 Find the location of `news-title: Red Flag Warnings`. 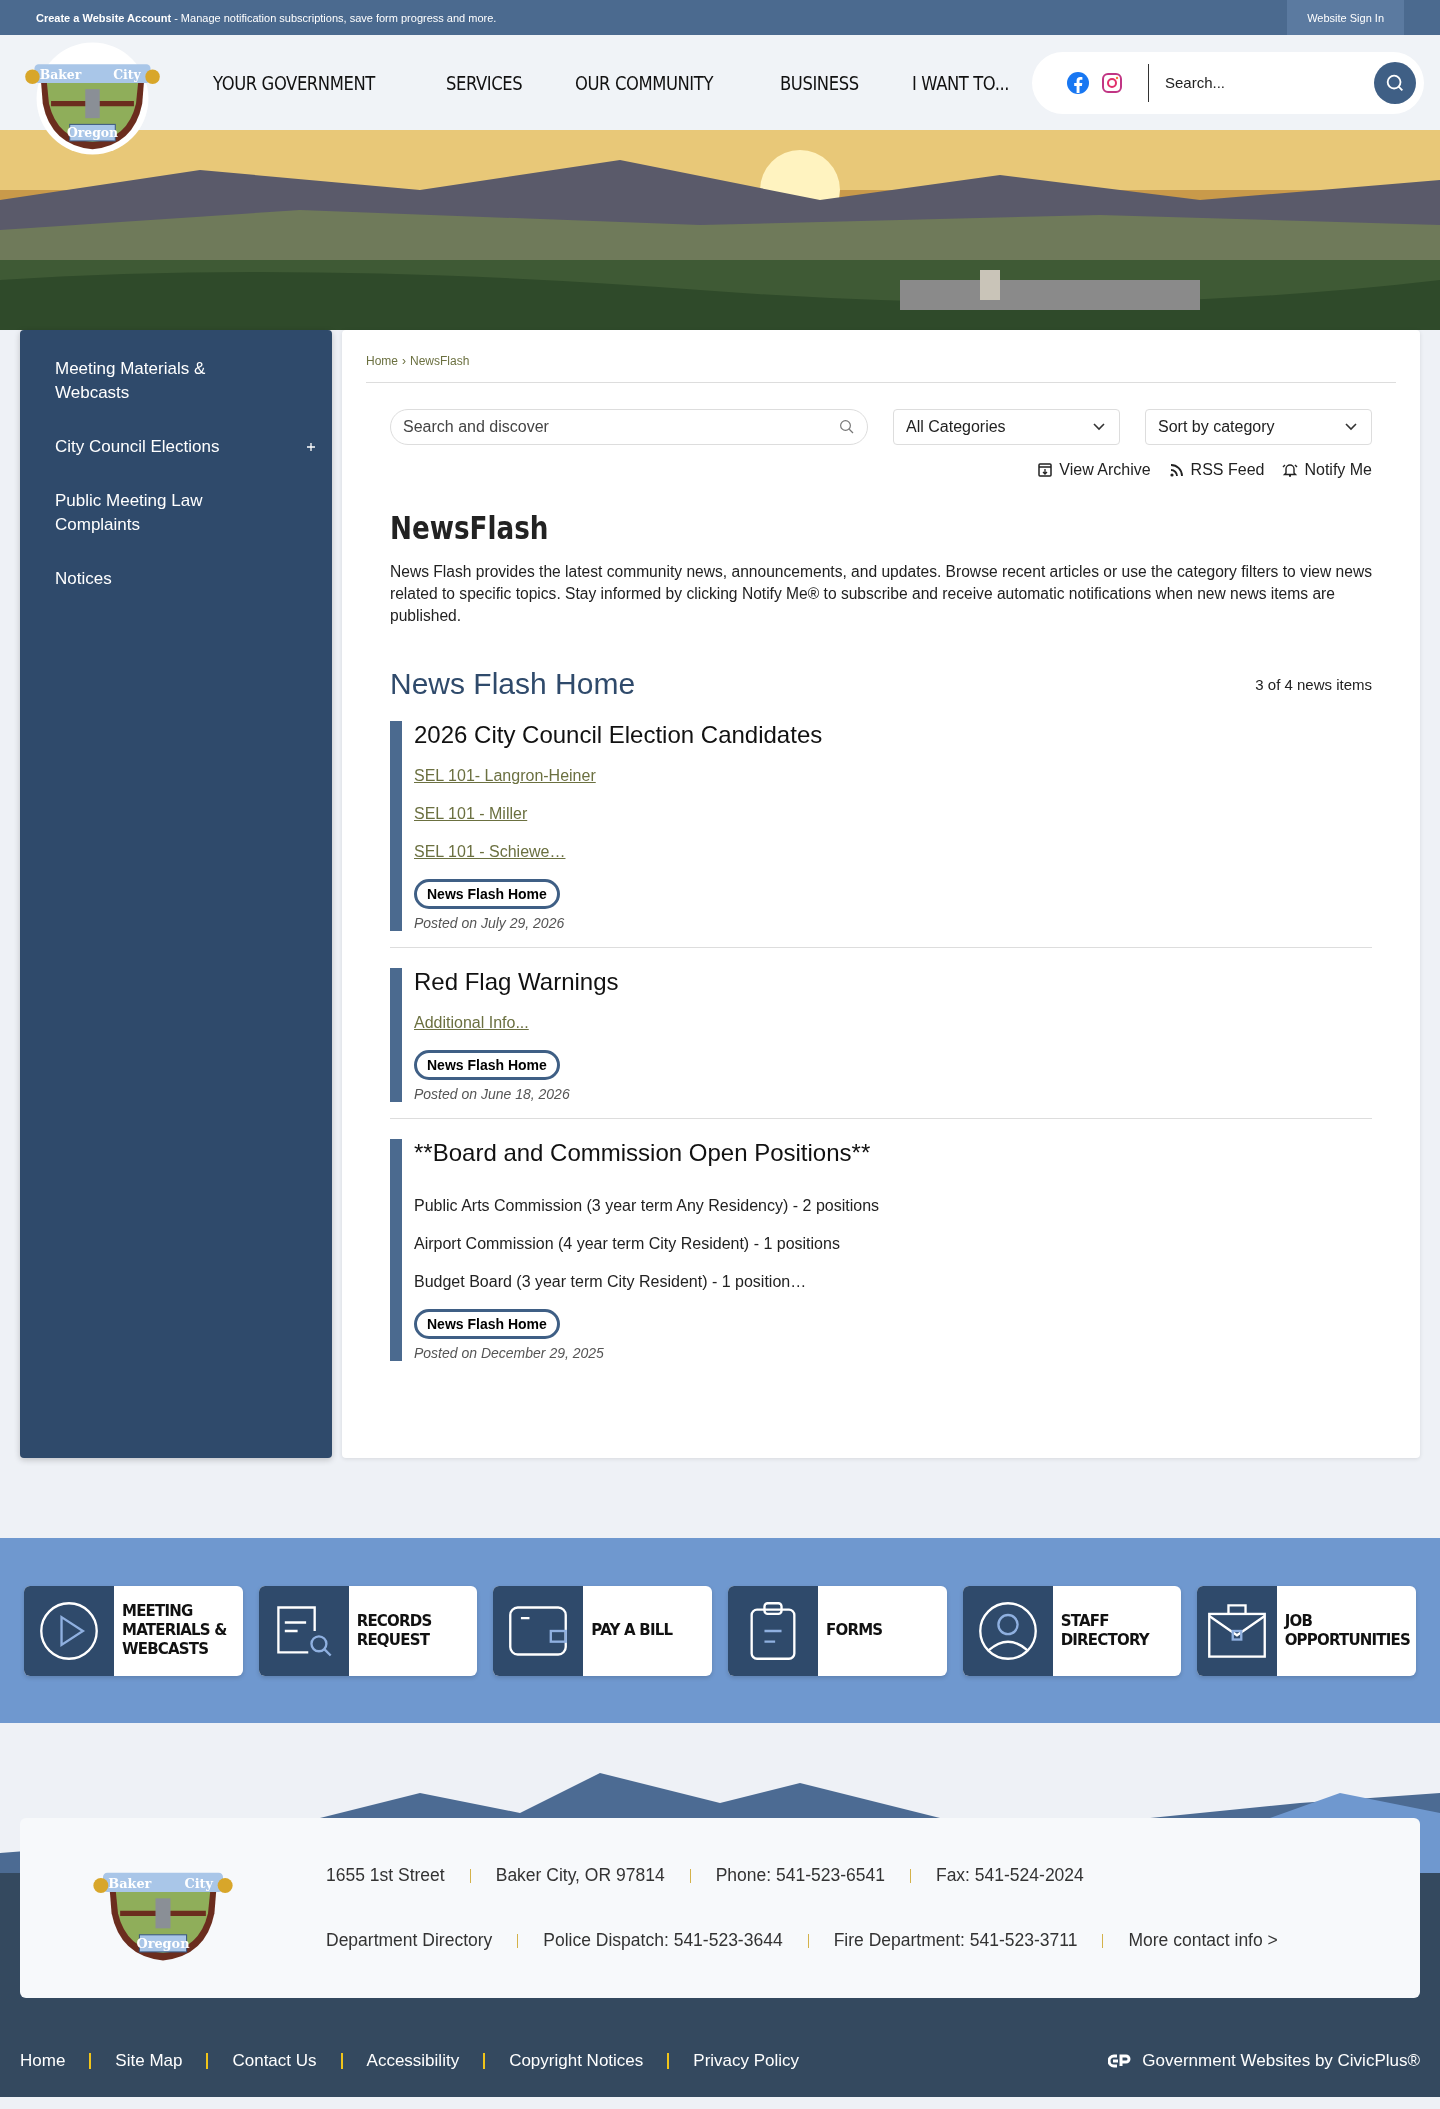

news-title: Red Flag Warnings is located at coordinates (516, 982).